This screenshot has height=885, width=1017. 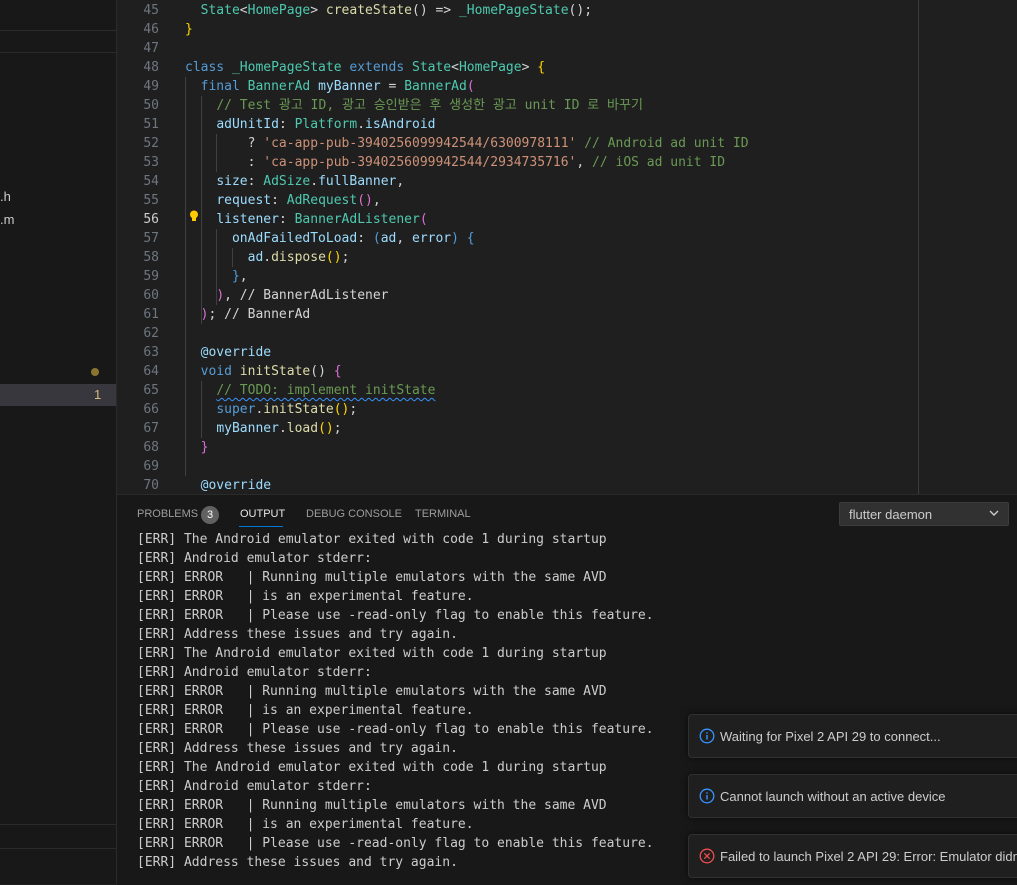 I want to click on output-channel-select: flutter daemon, so click(x=924, y=514).